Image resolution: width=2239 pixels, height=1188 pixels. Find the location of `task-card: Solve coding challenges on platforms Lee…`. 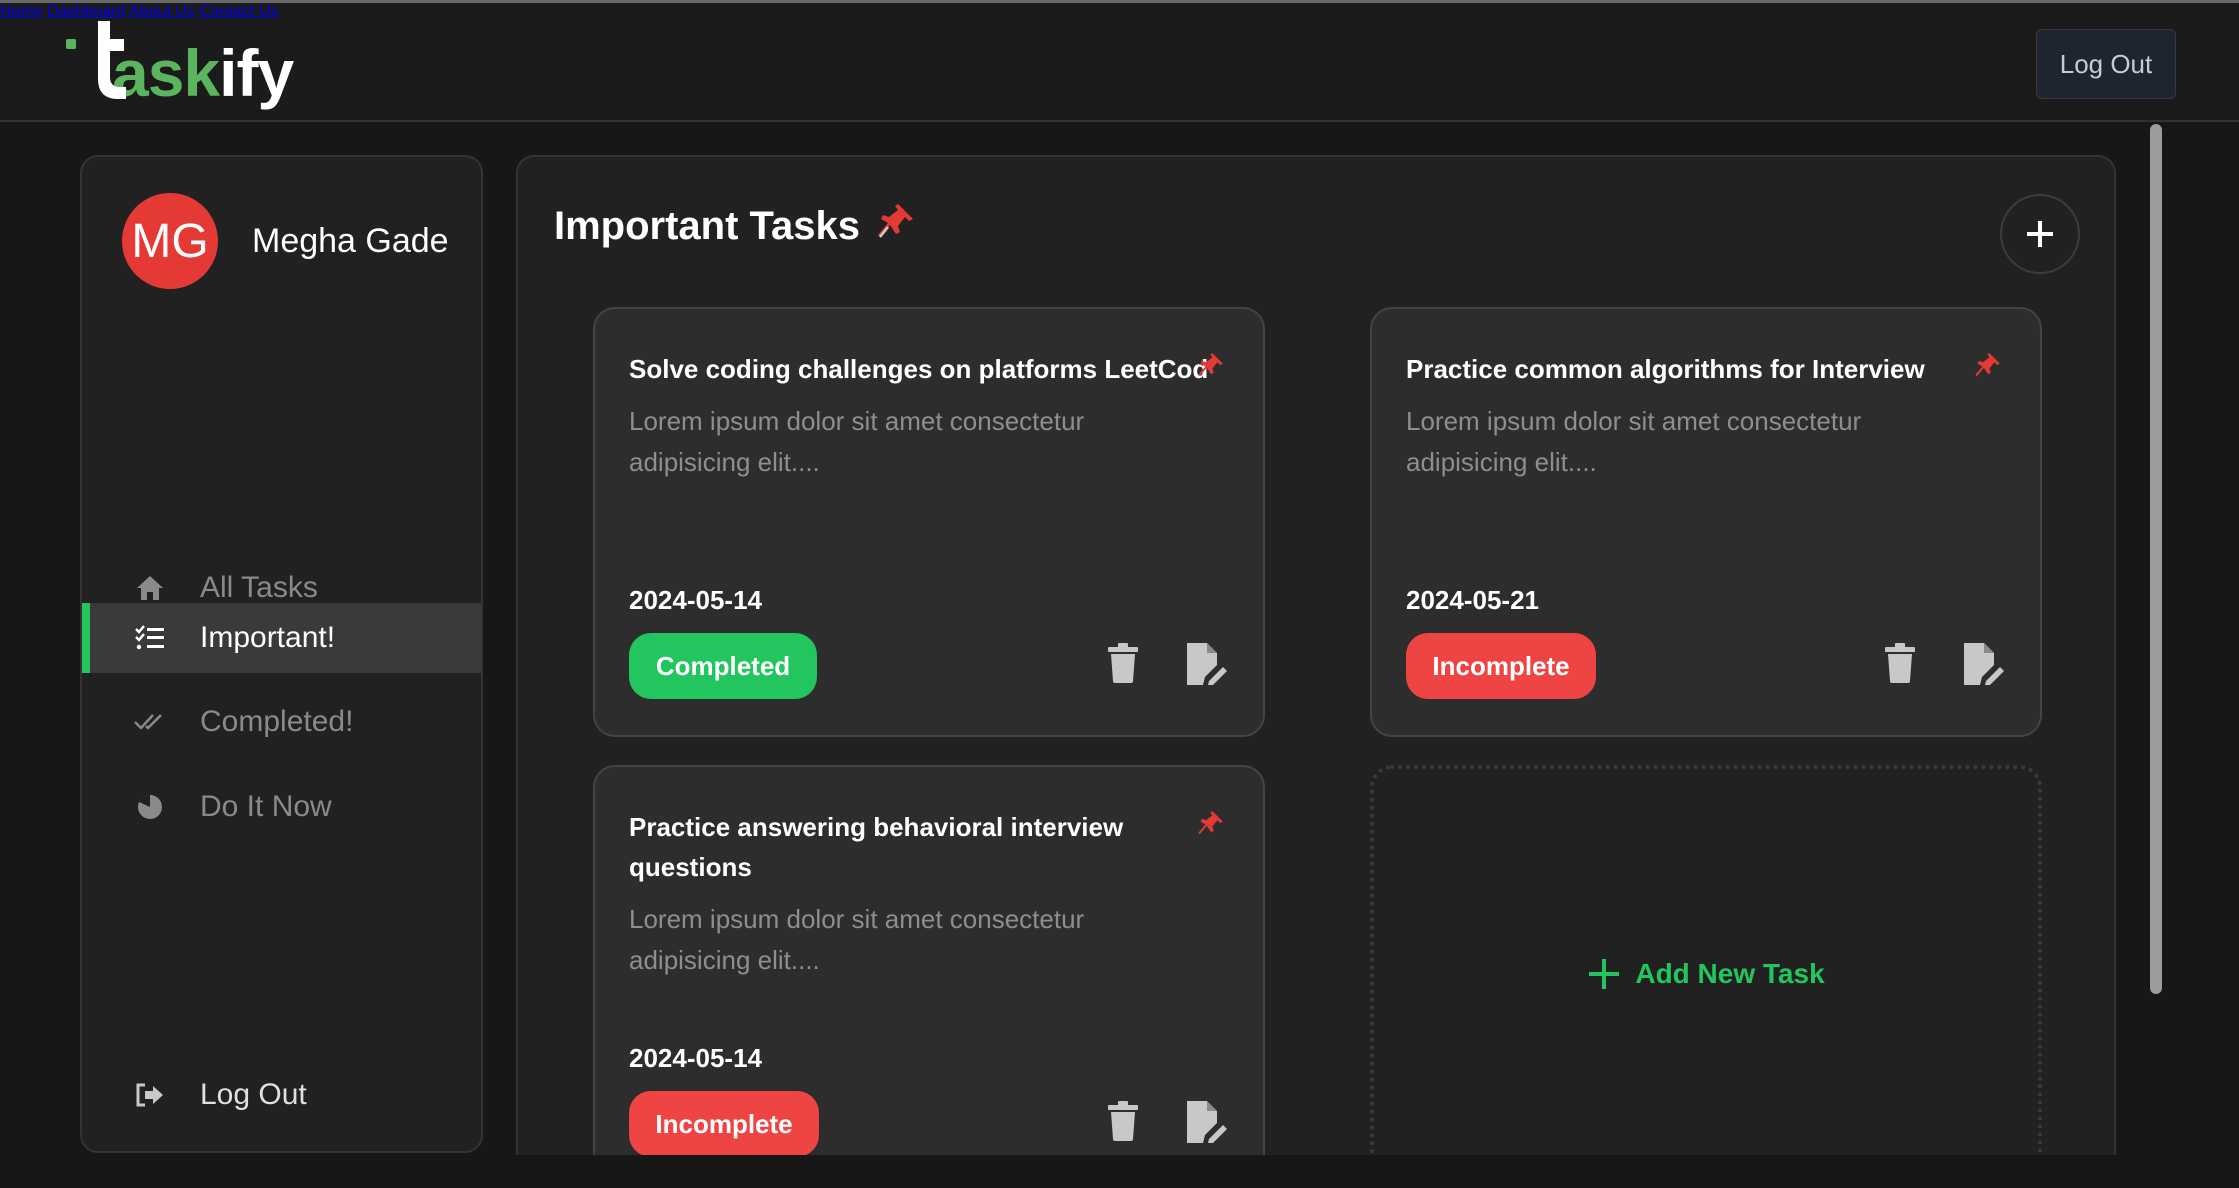

task-card: Solve coding challenges on platforms Lee… is located at coordinates (929, 522).